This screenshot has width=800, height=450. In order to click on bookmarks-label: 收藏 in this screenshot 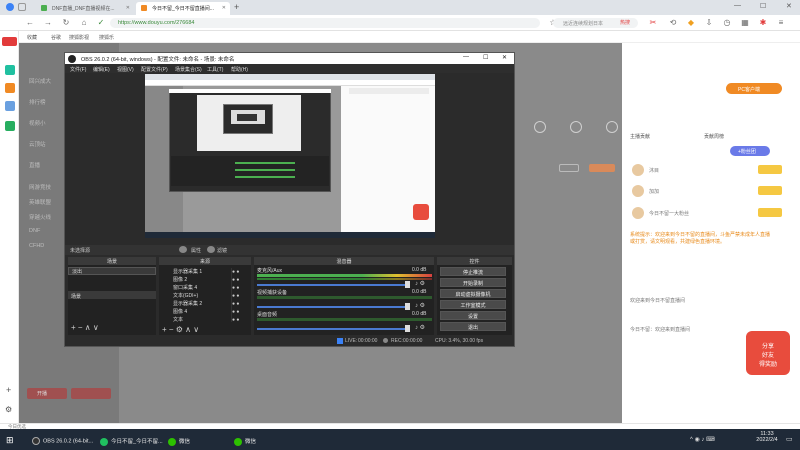, I will do `click(32, 37)`.